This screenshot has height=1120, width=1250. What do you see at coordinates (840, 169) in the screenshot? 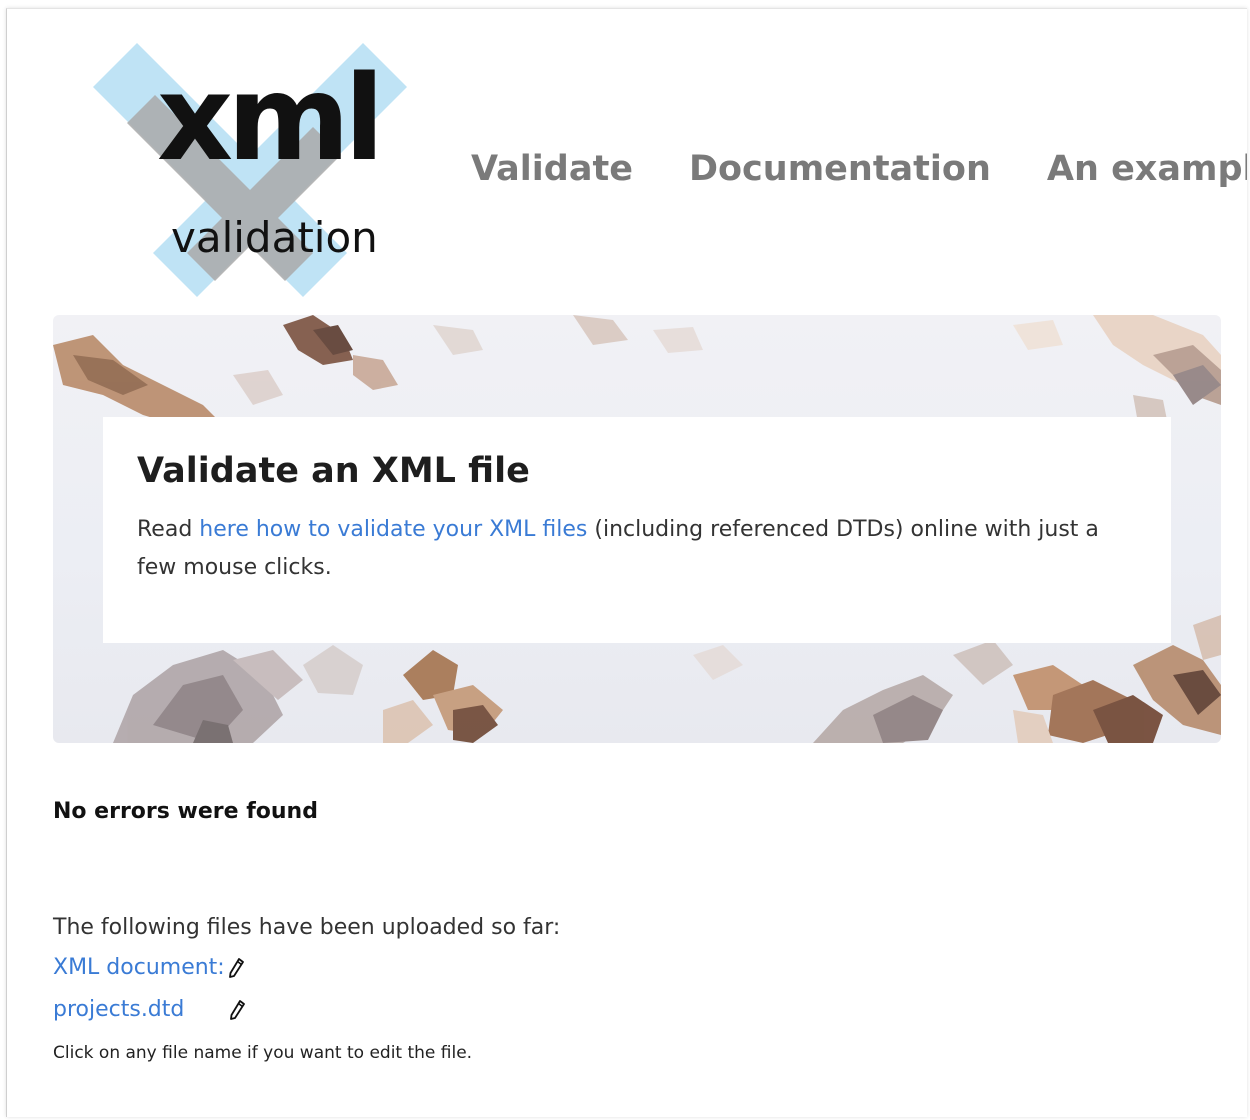
I see `nav-documentation: Documentation` at bounding box center [840, 169].